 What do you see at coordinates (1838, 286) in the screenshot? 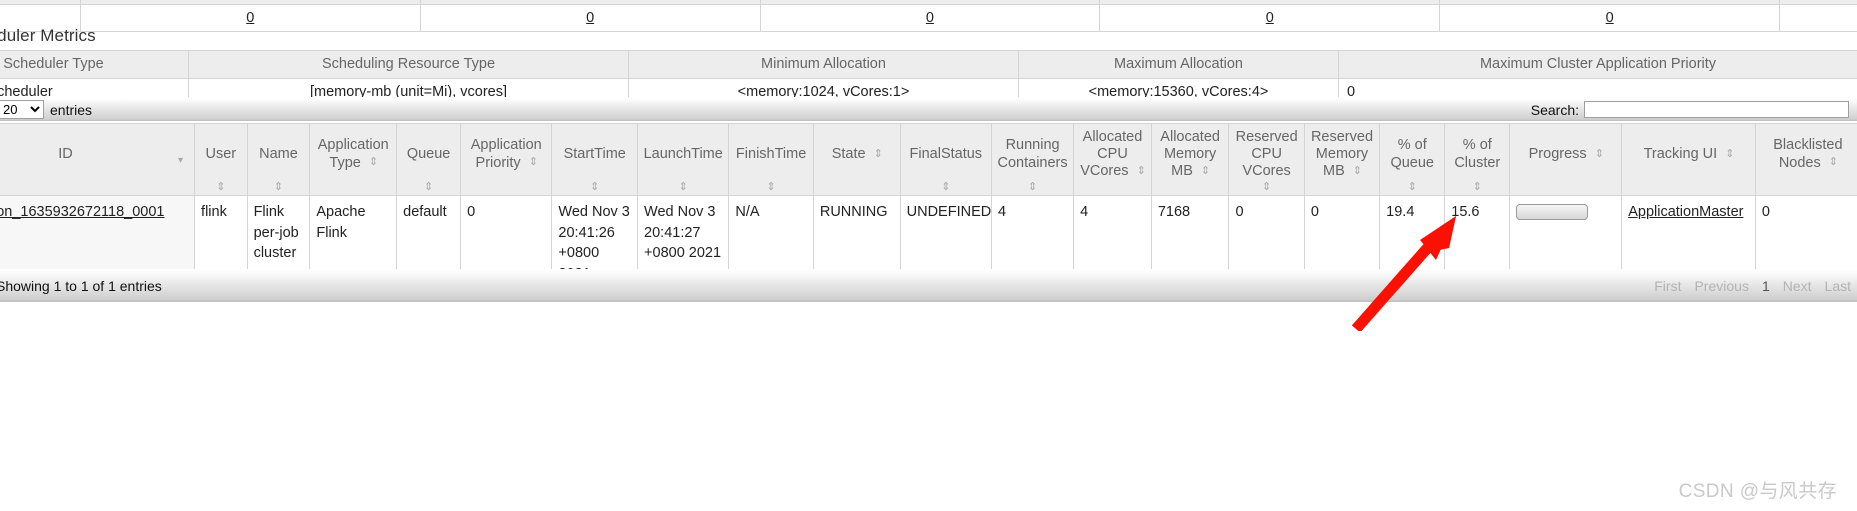
I see `pagination-last-button: Last` at bounding box center [1838, 286].